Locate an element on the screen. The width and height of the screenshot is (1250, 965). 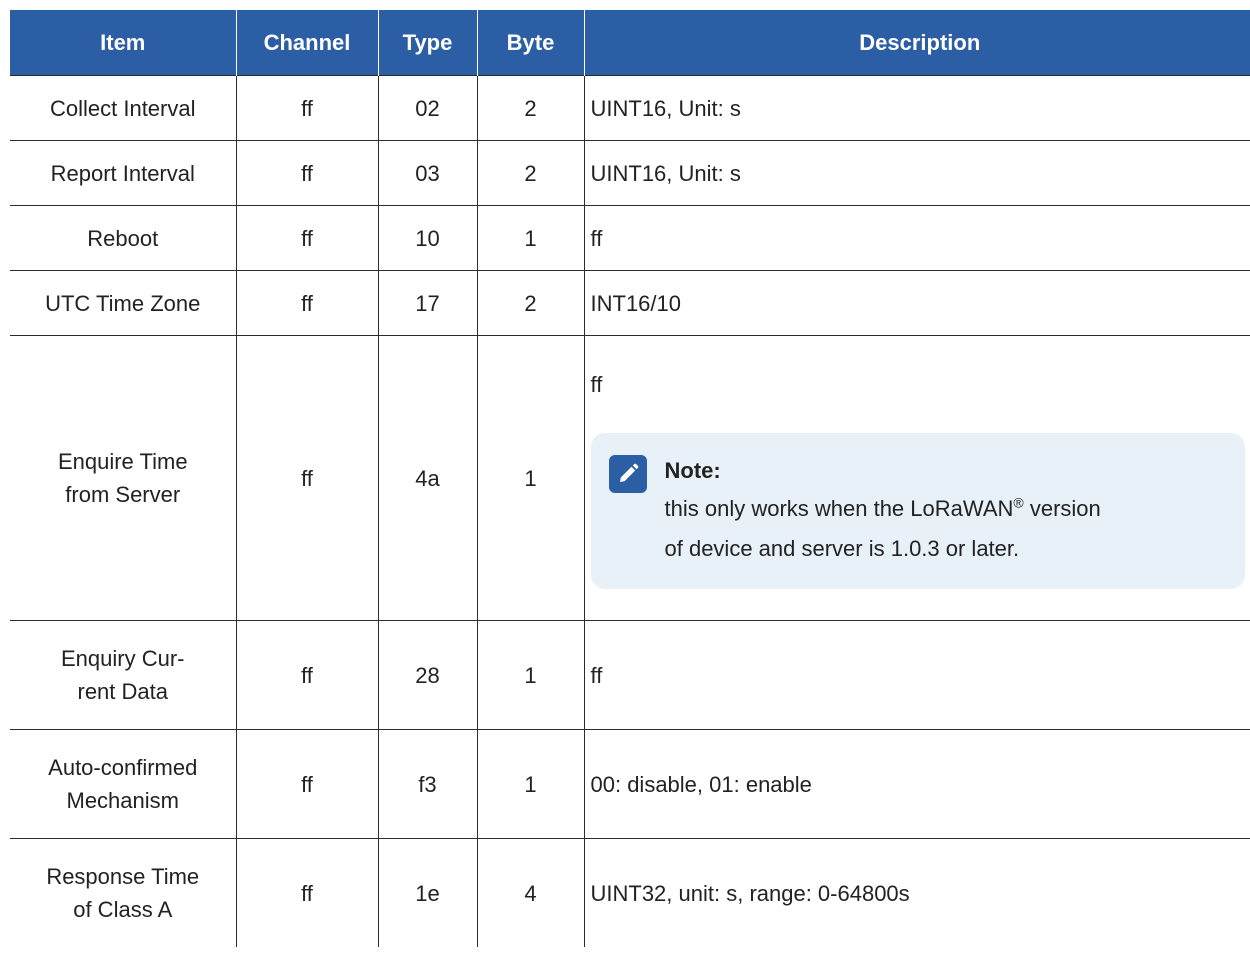
header-type: Type is located at coordinates (427, 43).